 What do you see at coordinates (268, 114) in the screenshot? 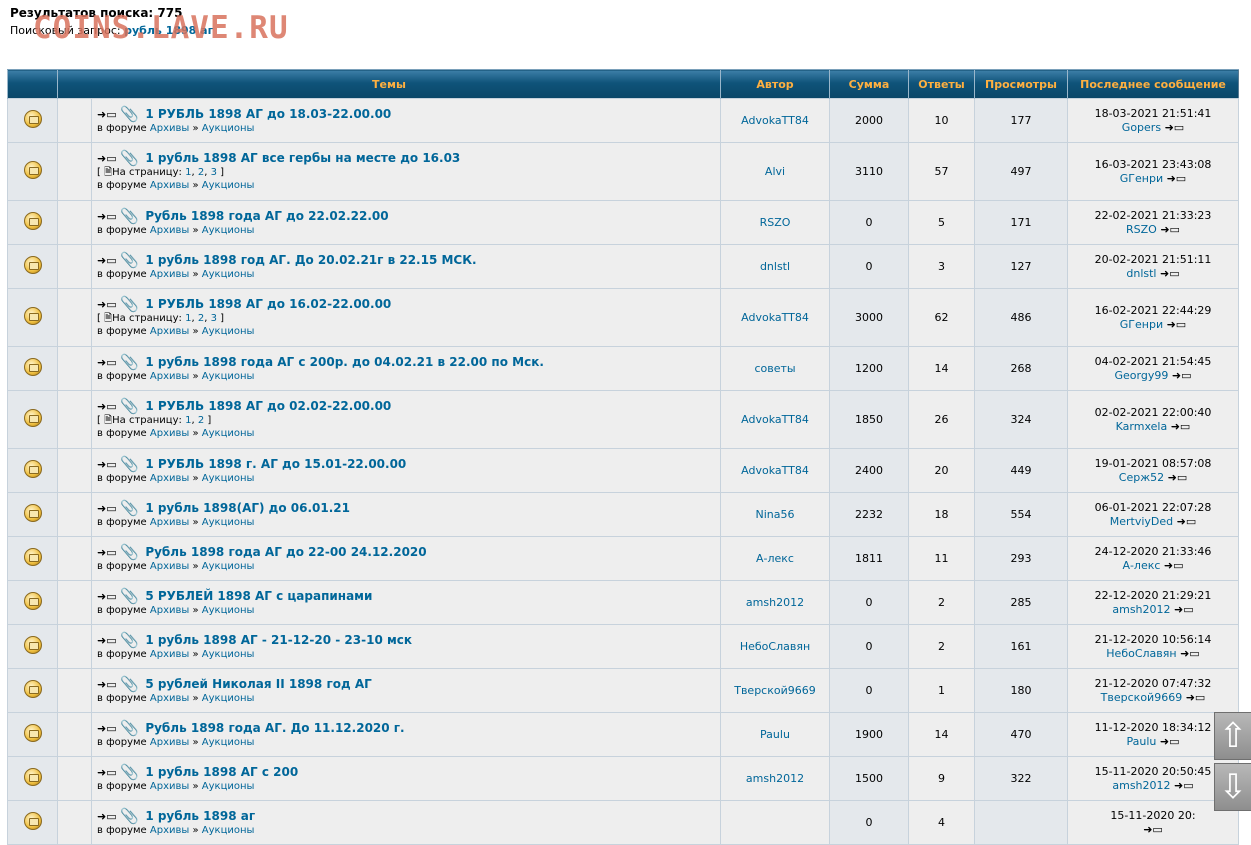
I see `topic-title-link: 1 РУБЛЬ 1898 АГ до 18.03-22.00.00` at bounding box center [268, 114].